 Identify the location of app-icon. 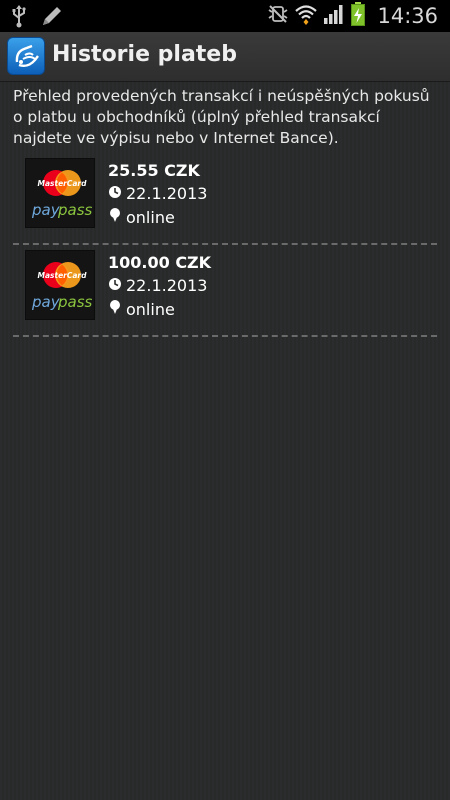
(26, 56).